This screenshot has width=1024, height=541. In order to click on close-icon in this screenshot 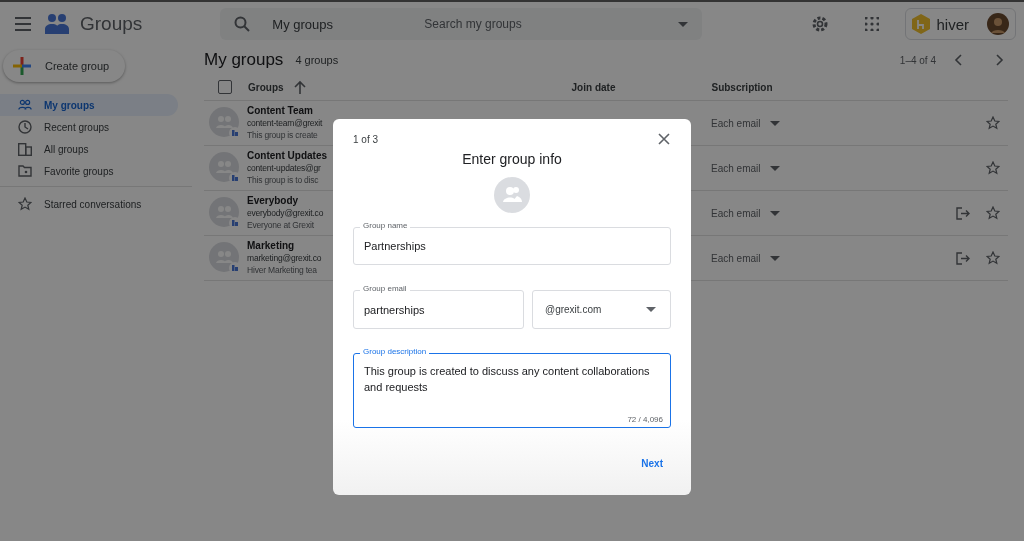, I will do `click(664, 139)`.